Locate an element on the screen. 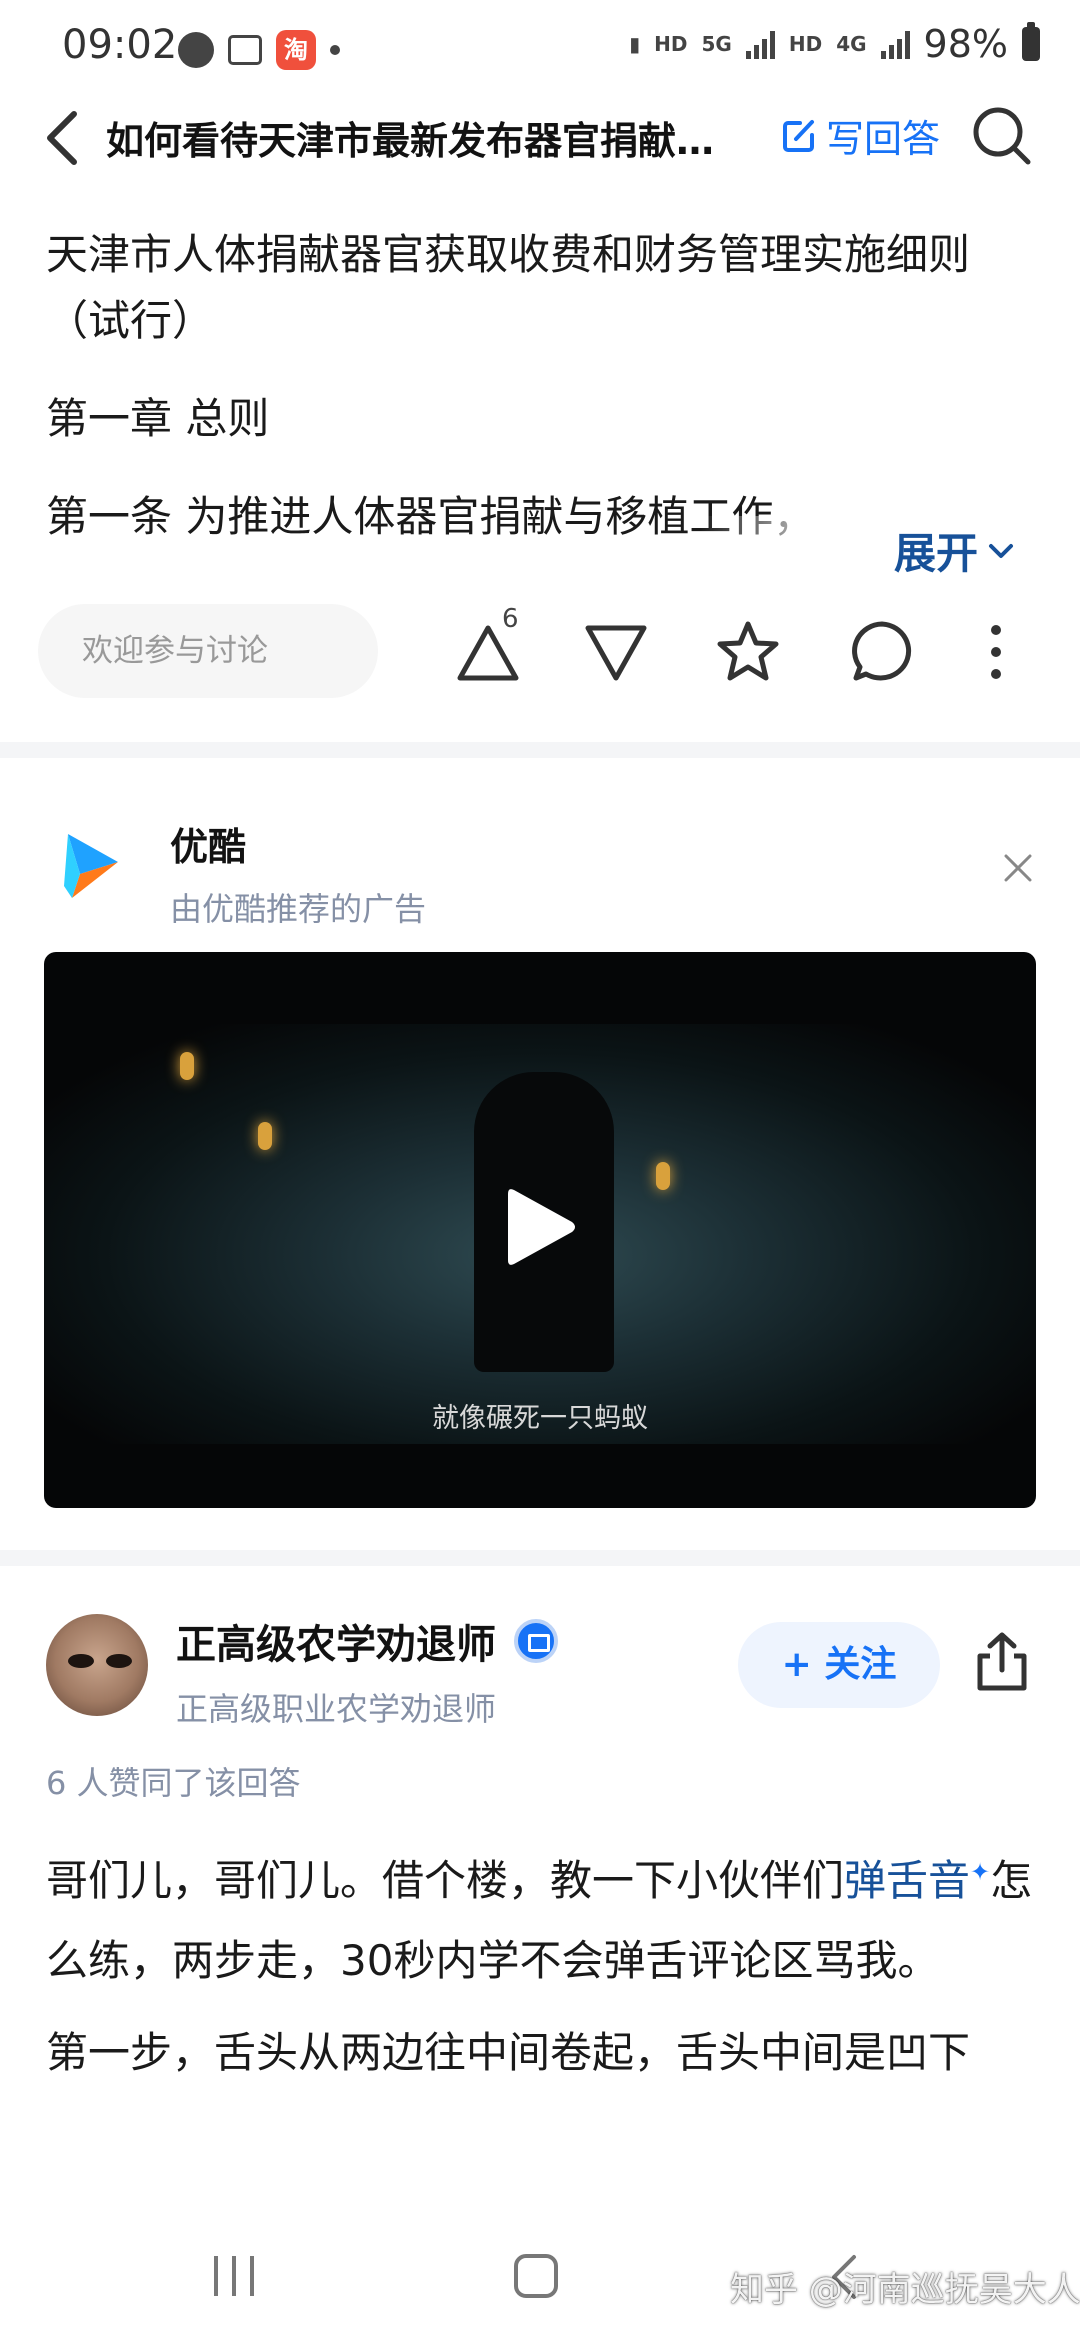  youku-logo is located at coordinates (95, 866).